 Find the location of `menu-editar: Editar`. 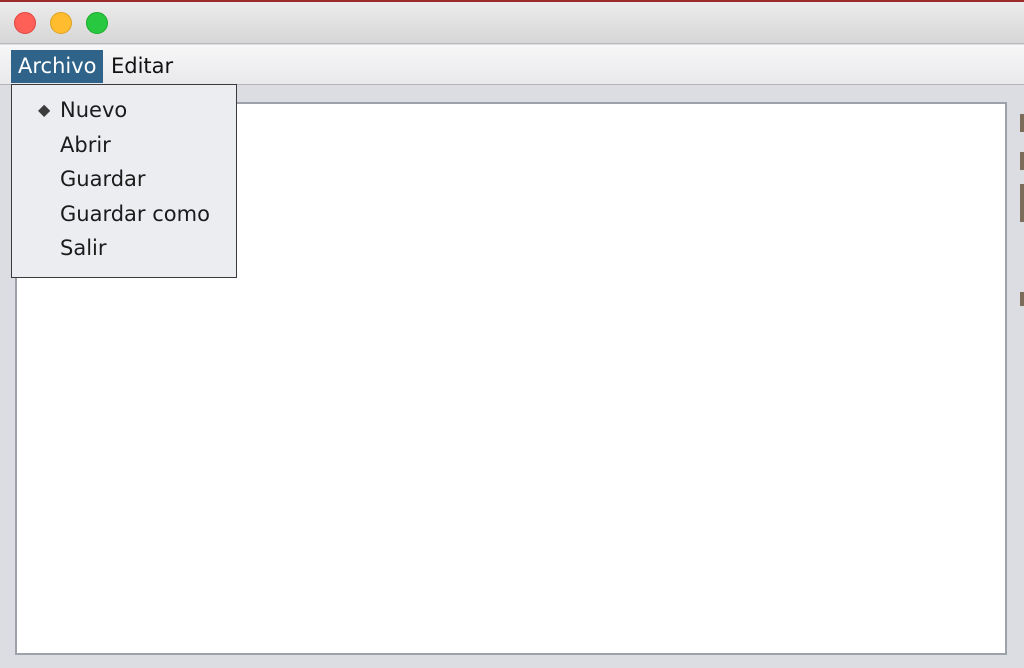

menu-editar: Editar is located at coordinates (142, 66).